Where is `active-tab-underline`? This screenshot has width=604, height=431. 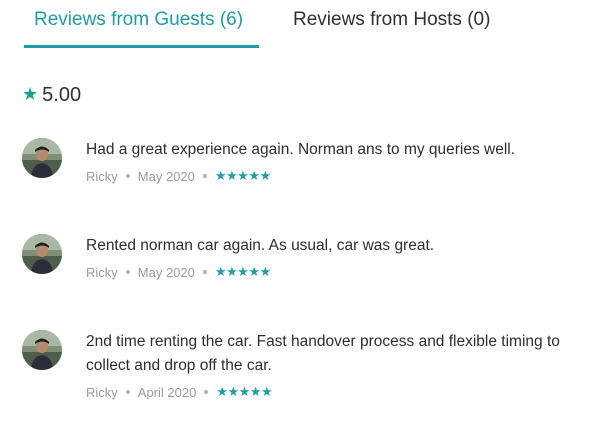
active-tab-underline is located at coordinates (141, 46).